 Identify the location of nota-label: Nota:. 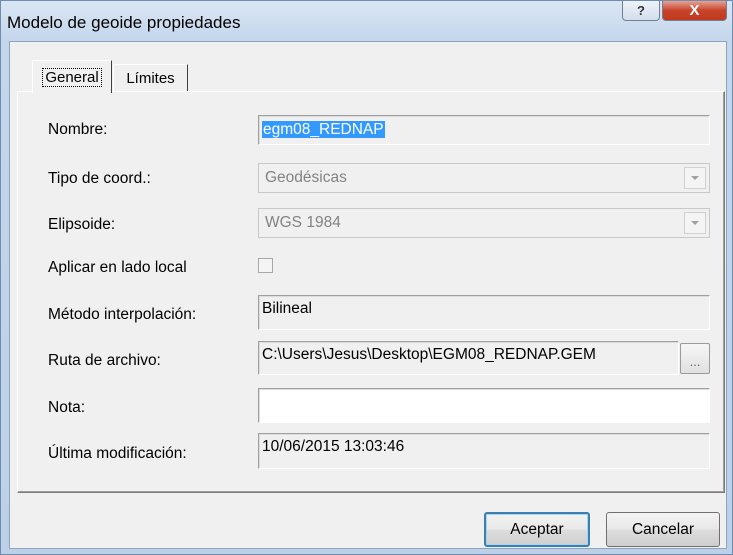
(67, 407).